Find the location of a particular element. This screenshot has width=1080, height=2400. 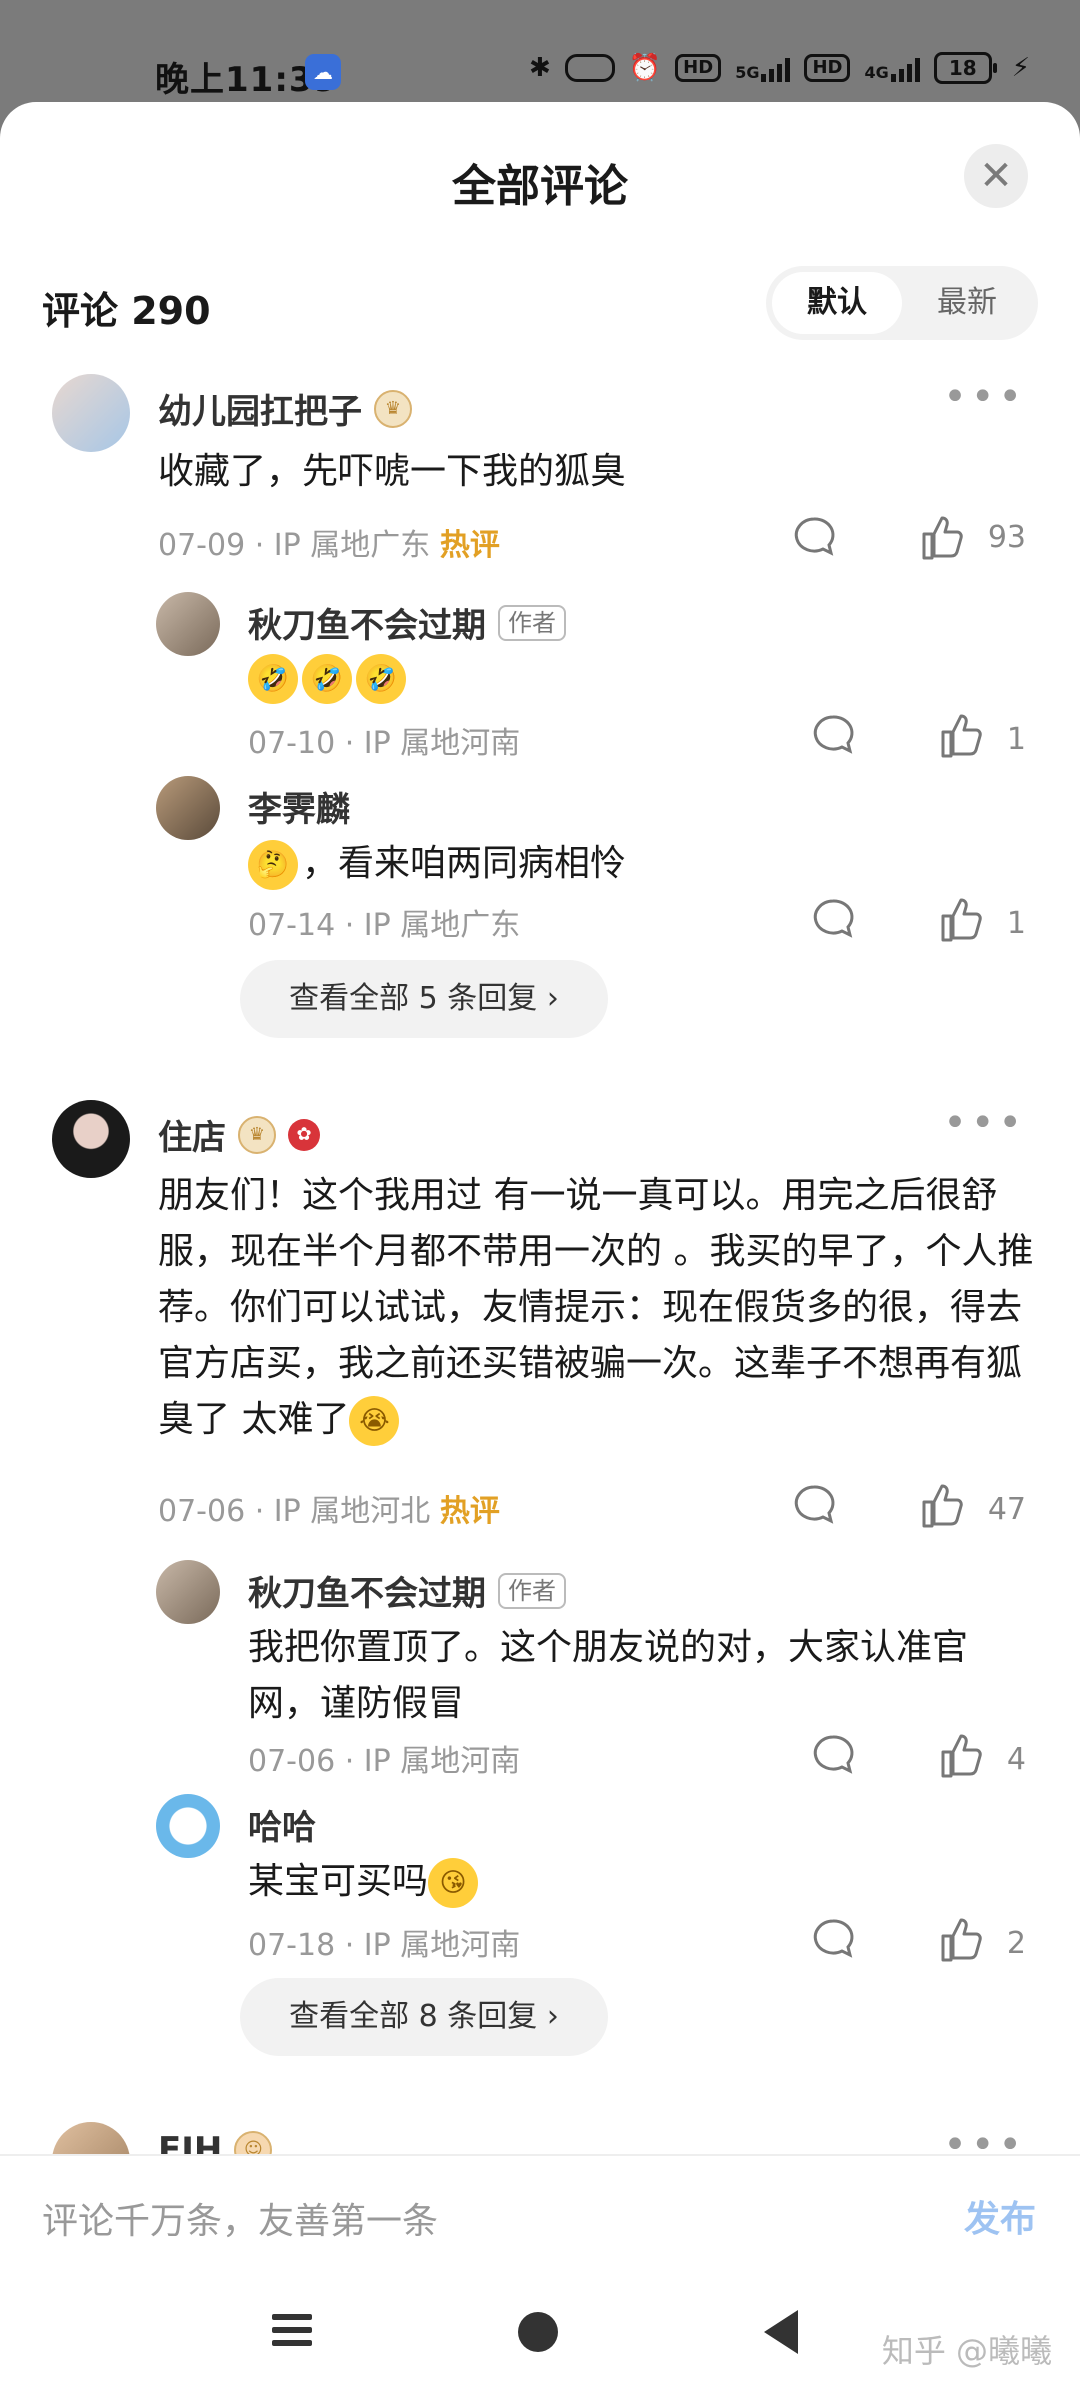

charging-icon: ⚡ is located at coordinates (1020, 68).